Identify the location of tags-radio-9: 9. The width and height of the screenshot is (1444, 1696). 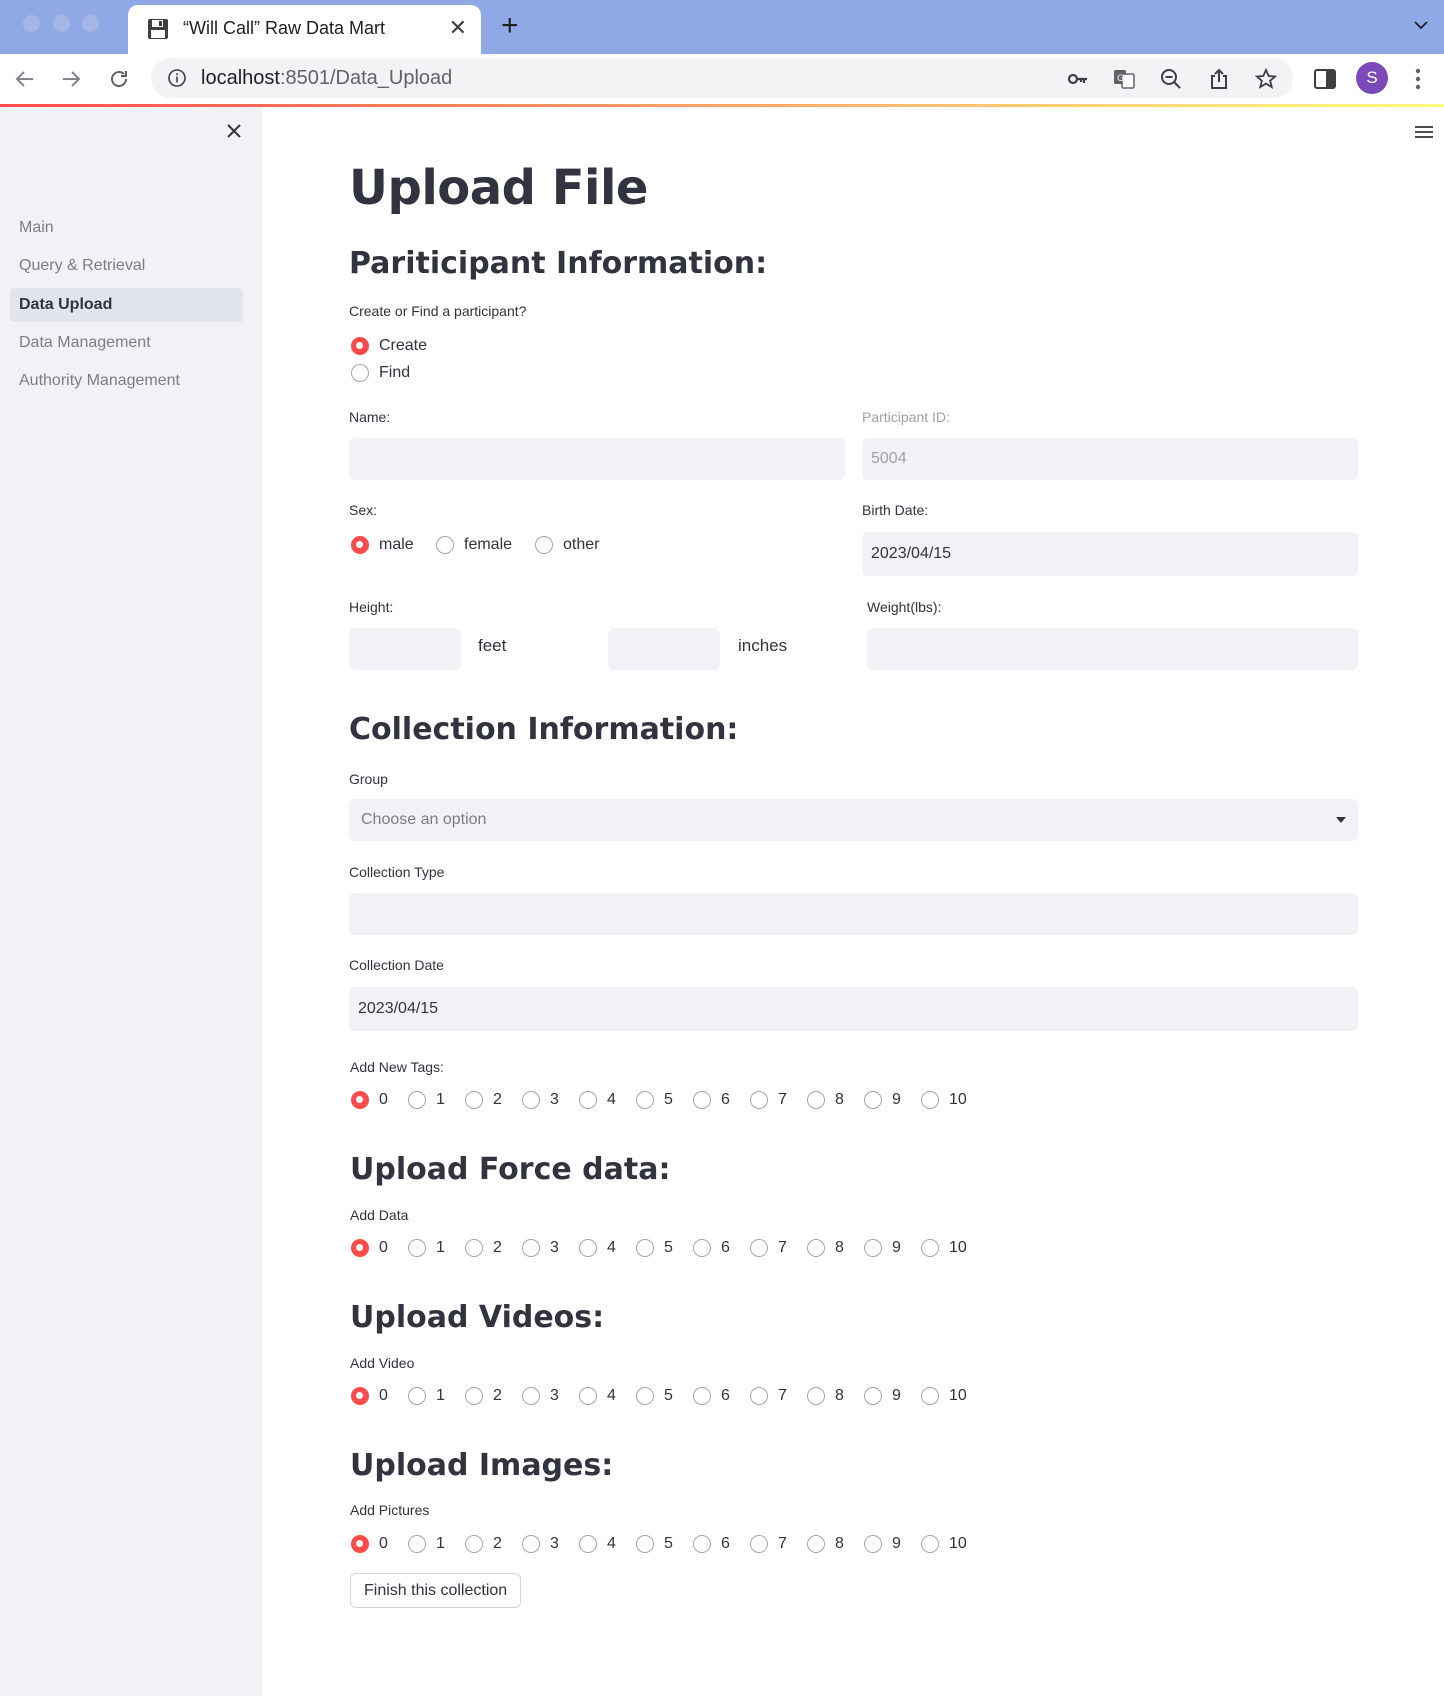
(882, 1100).